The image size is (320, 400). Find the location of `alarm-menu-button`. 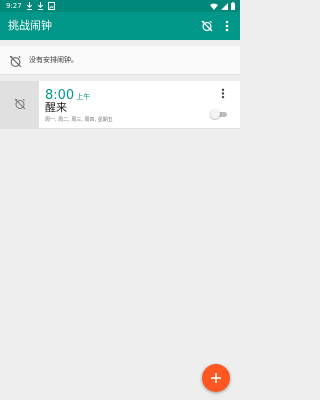

alarm-menu-button is located at coordinates (223, 93).